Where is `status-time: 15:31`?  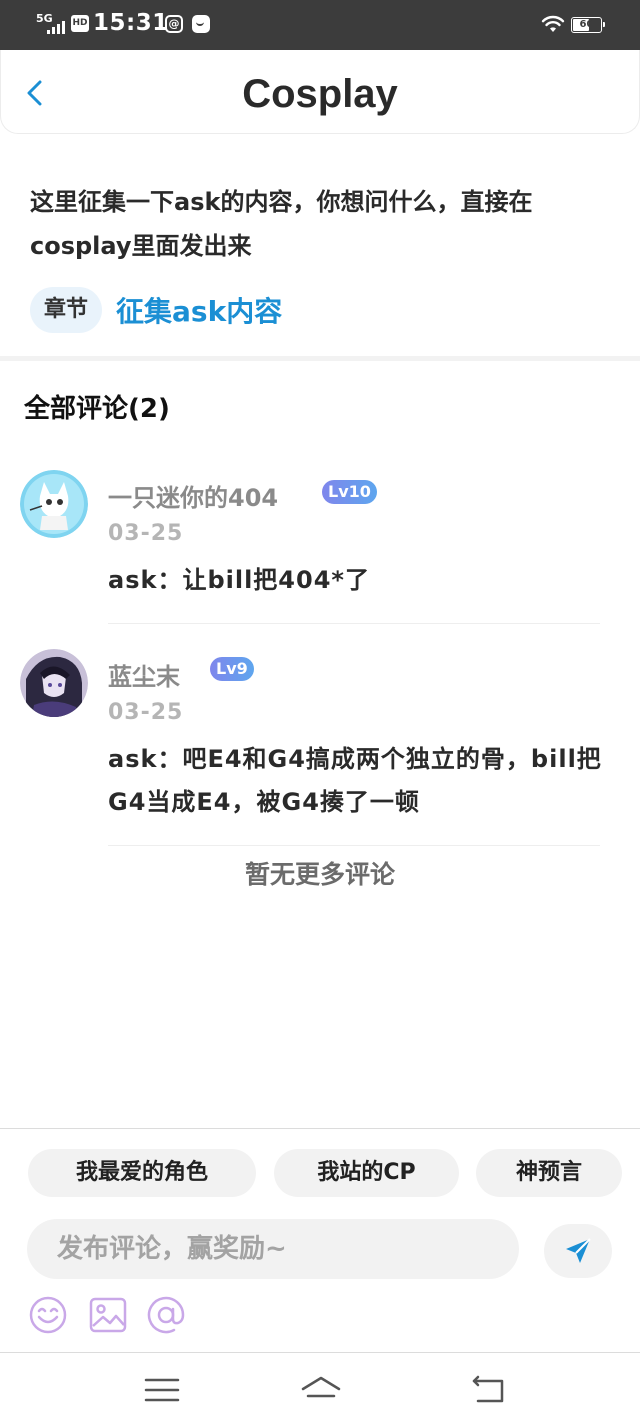
status-time: 15:31 is located at coordinates (131, 23).